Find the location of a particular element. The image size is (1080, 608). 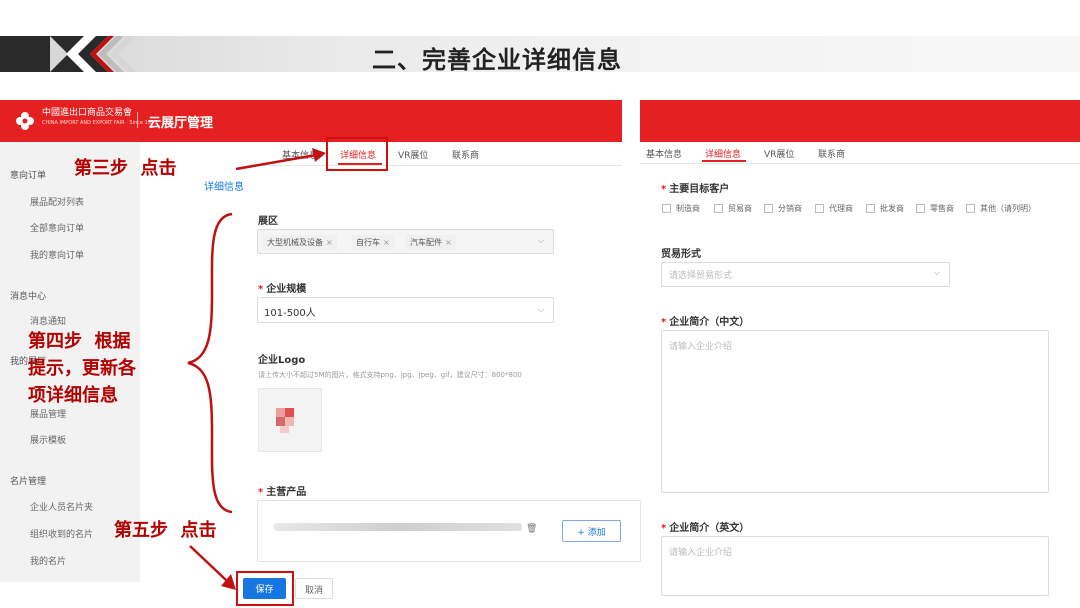

intro-en-placeholder: 请输入企业介绍 is located at coordinates (701, 553).